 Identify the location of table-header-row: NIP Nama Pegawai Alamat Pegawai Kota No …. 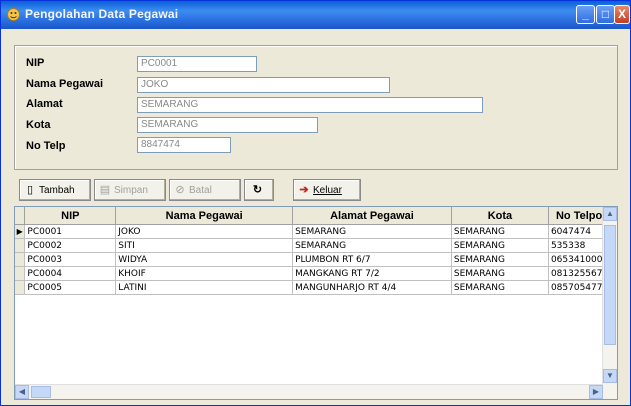
(316, 216).